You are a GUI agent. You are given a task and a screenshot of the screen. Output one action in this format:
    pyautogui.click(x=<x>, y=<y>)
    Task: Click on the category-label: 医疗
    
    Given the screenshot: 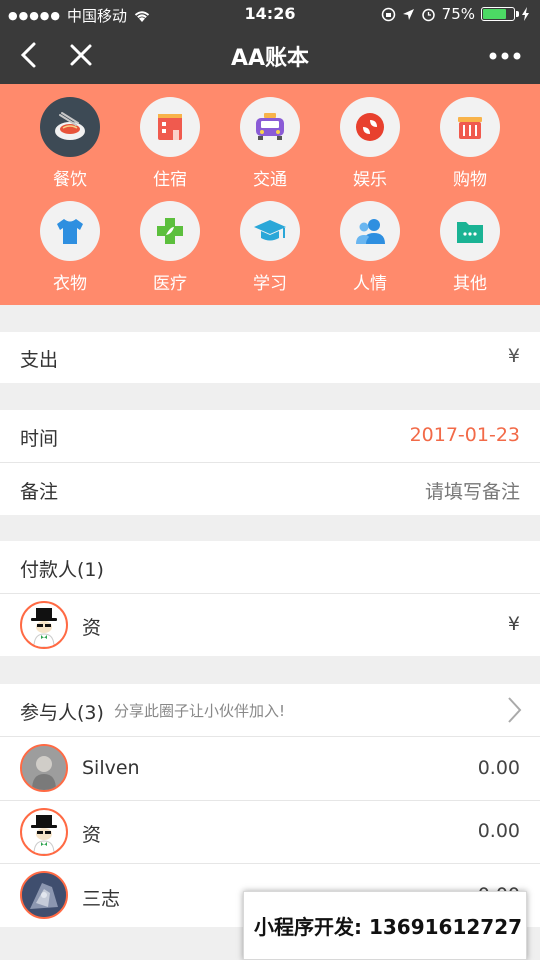 What is the action you would take?
    pyautogui.click(x=170, y=284)
    